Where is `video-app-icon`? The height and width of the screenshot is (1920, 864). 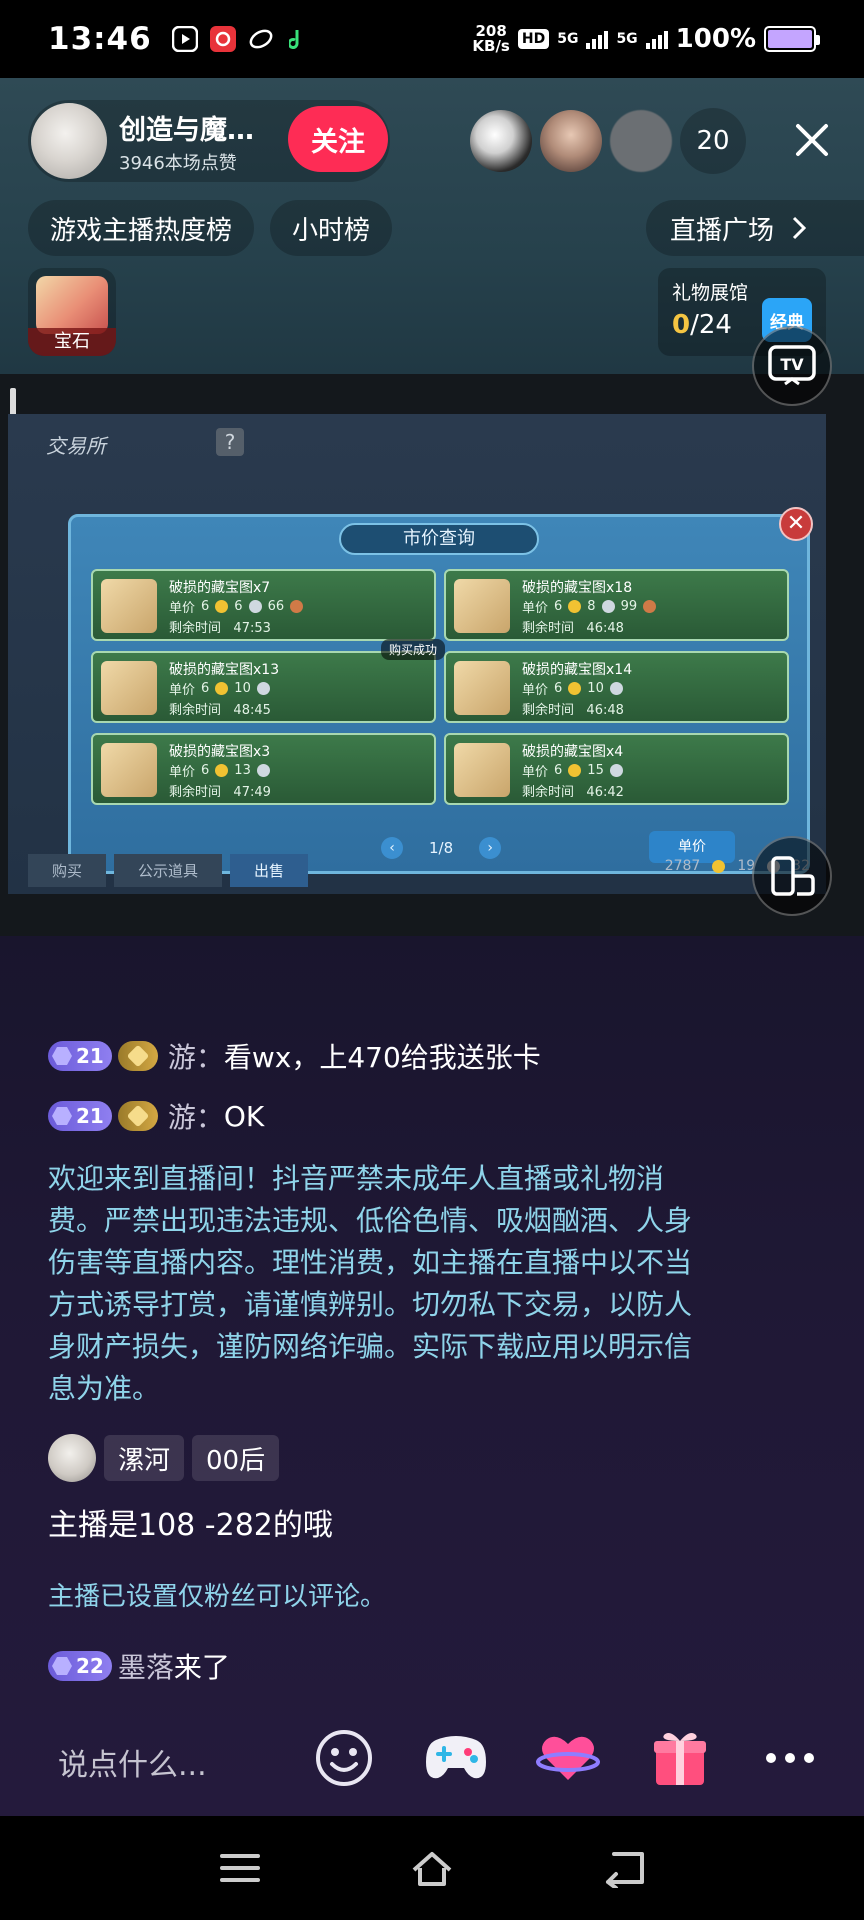
video-app-icon is located at coordinates (184, 39).